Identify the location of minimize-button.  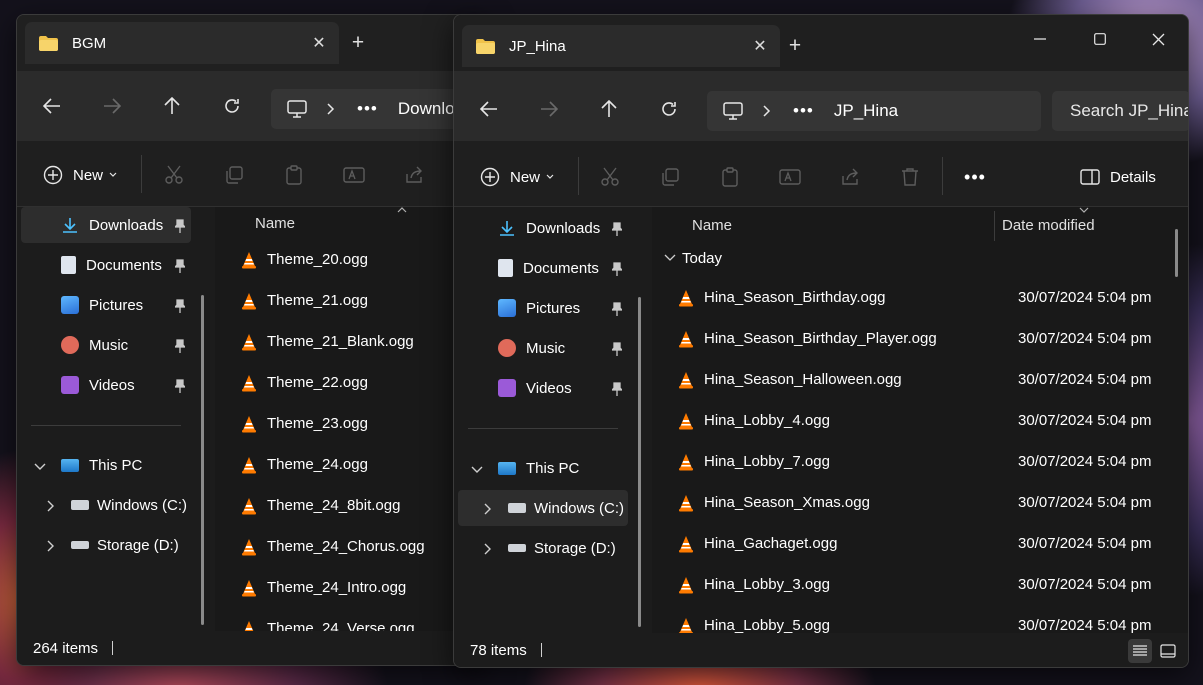
(1040, 39).